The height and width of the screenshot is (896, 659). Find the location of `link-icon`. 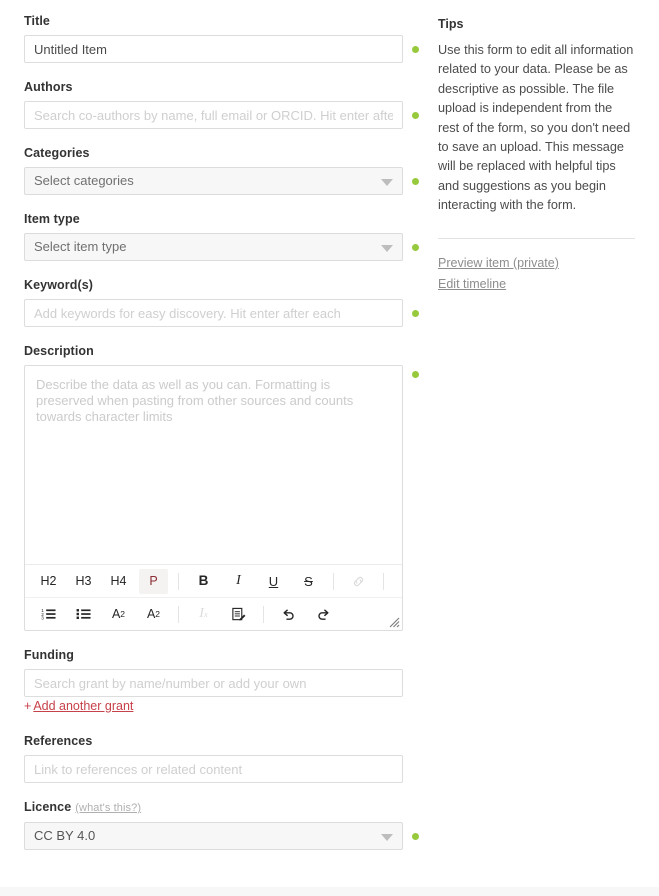

link-icon is located at coordinates (358, 581).